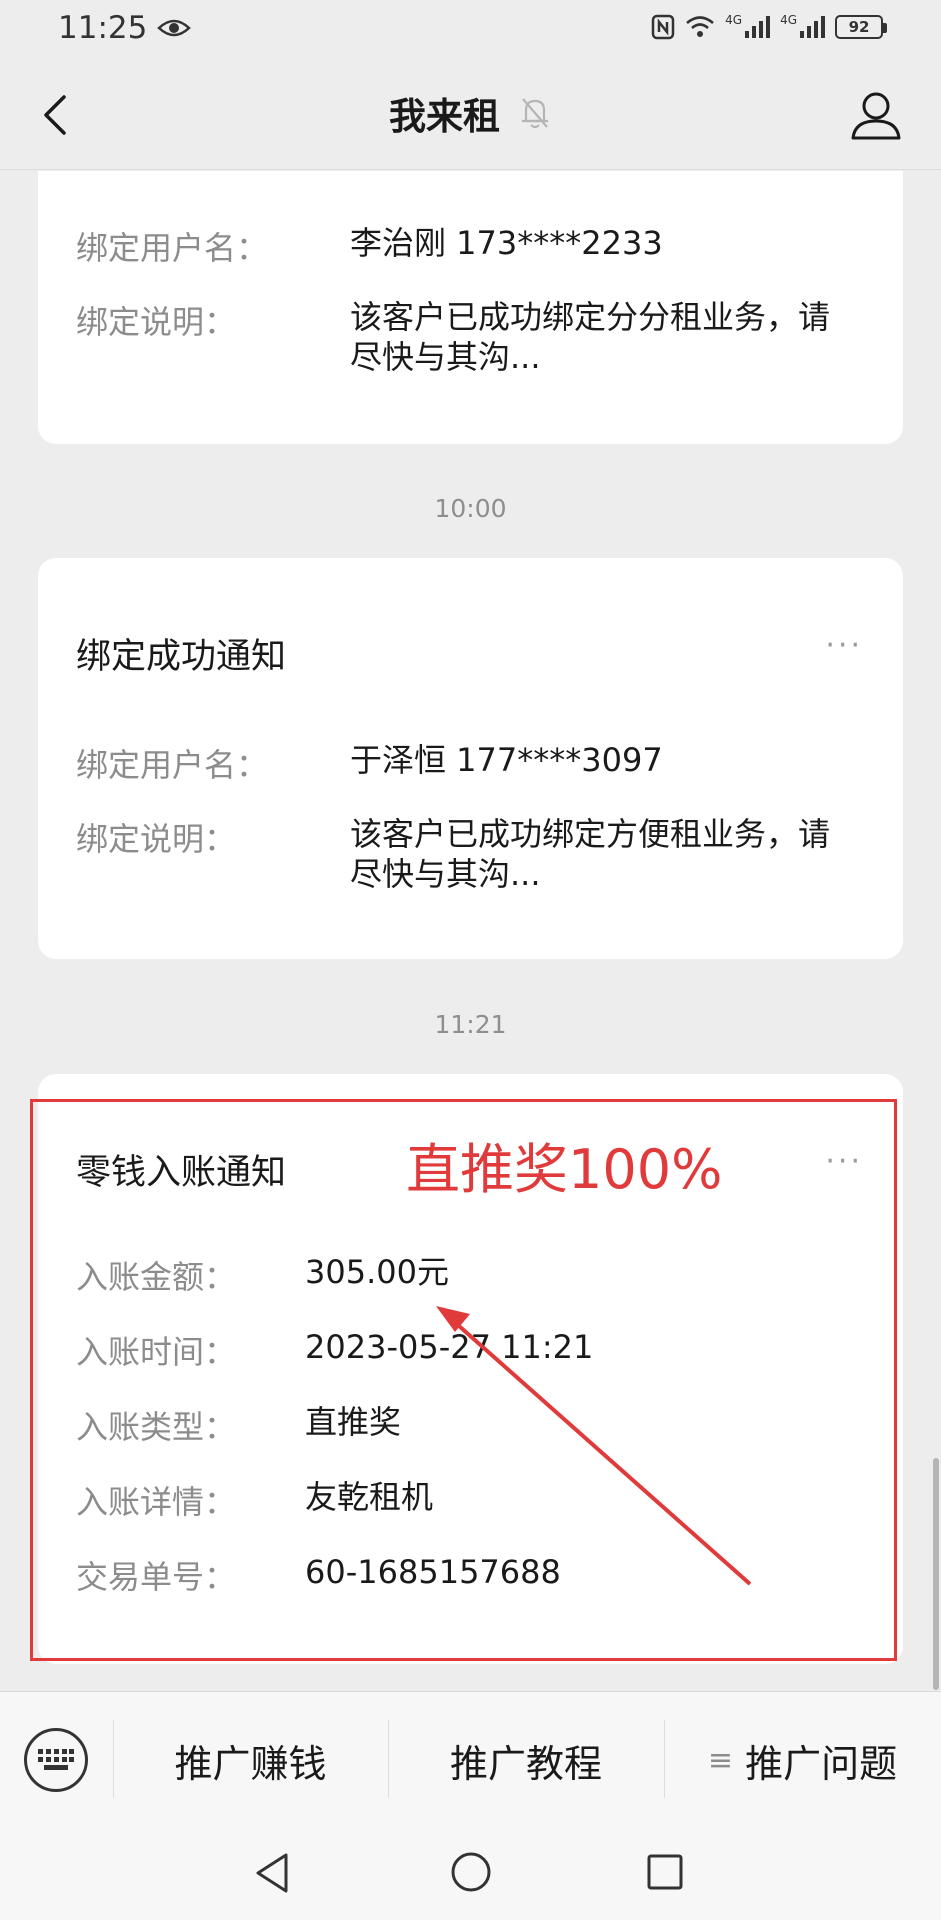  I want to click on keyboard-icon, so click(56, 1759).